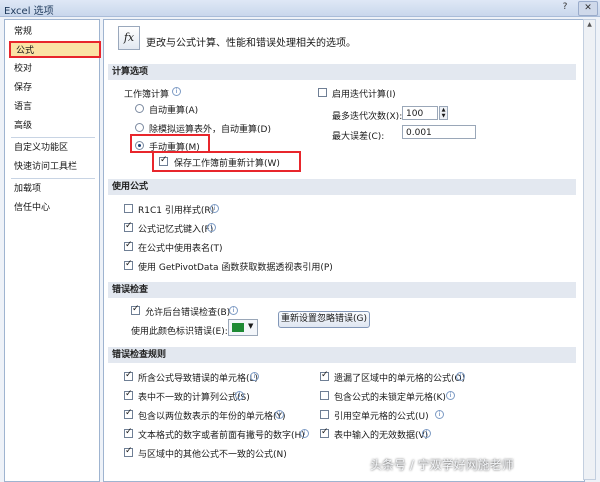 The height and width of the screenshot is (482, 600). I want to click on error-color-picker: ▼, so click(243, 327).